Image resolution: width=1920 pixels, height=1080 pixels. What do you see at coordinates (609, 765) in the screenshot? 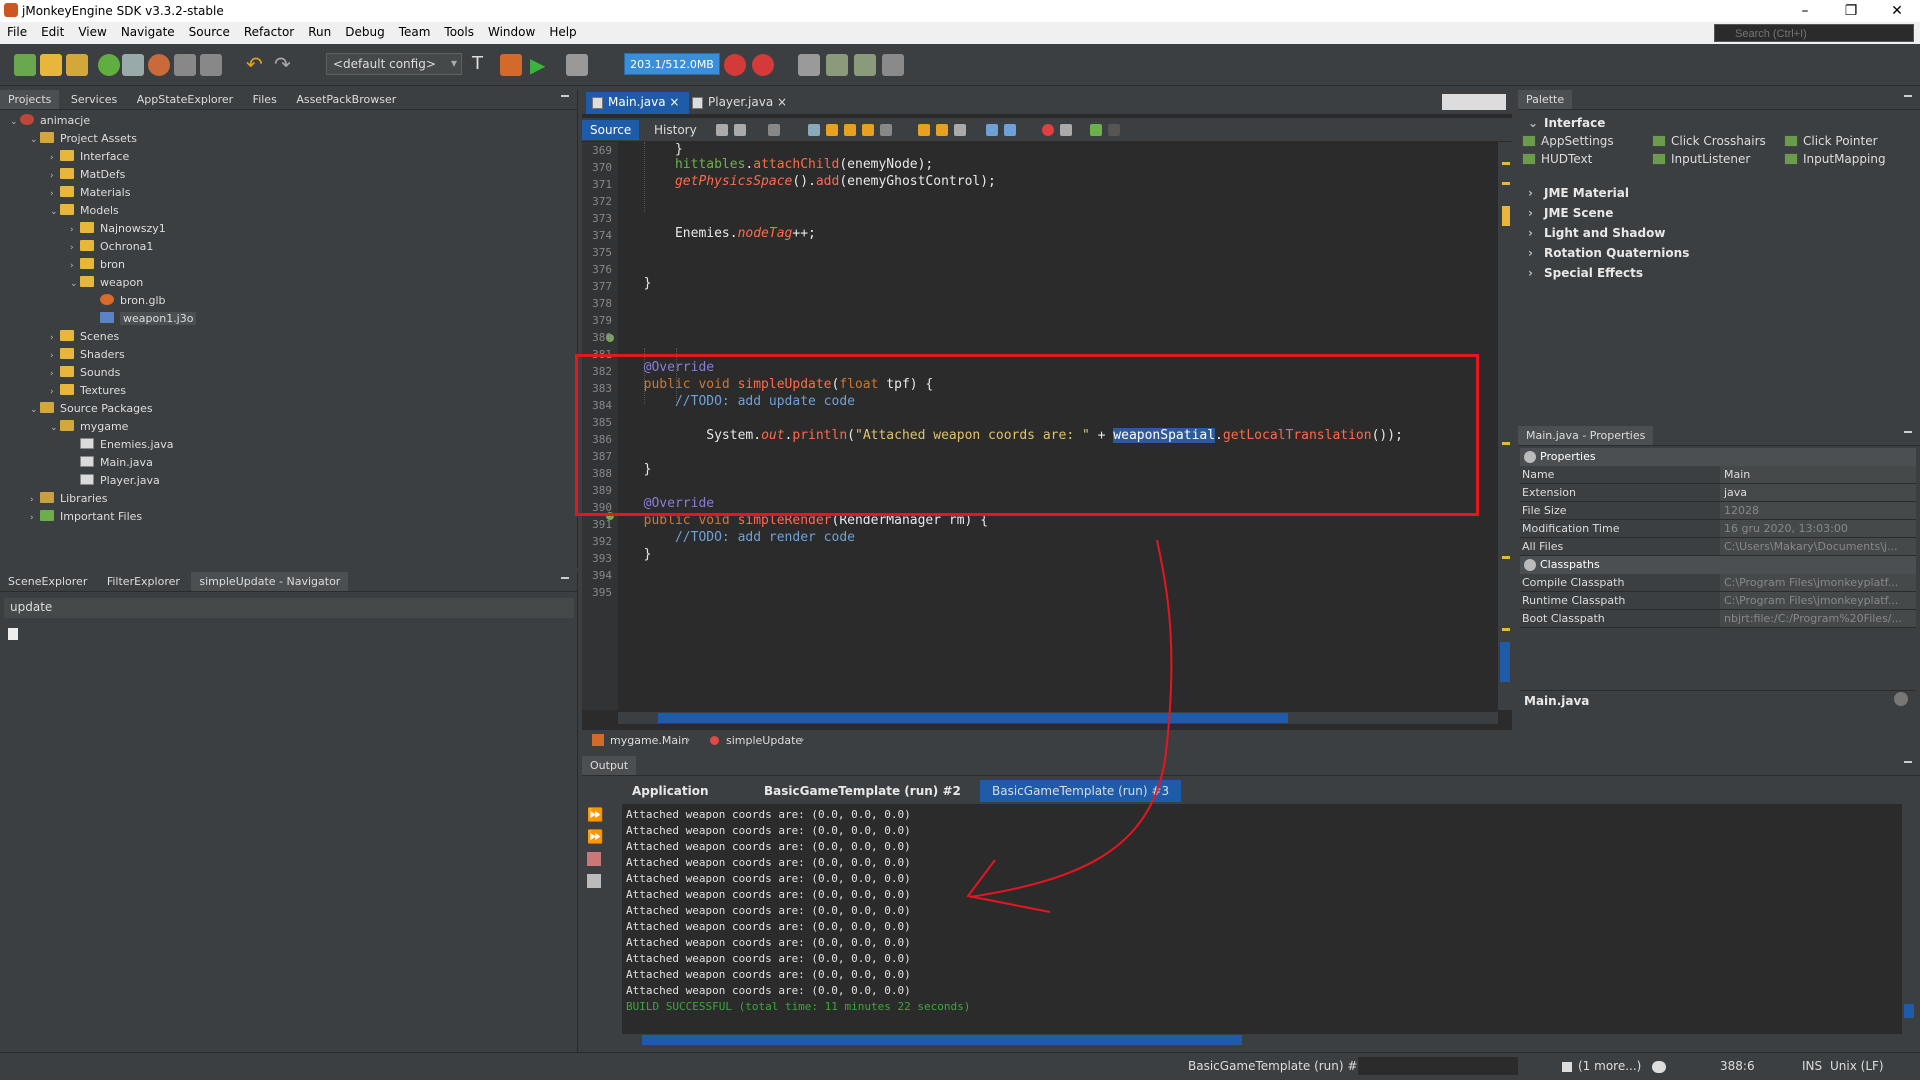
I see `tab-output: Output` at bounding box center [609, 765].